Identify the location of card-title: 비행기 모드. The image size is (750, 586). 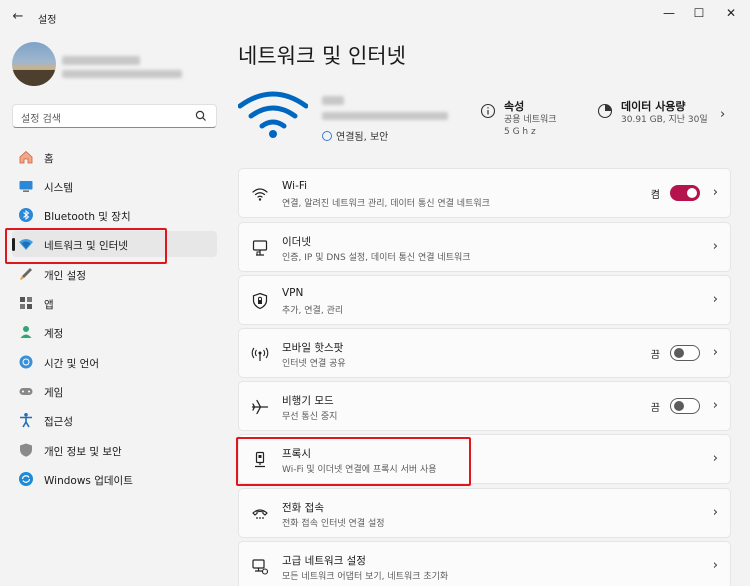
(308, 401).